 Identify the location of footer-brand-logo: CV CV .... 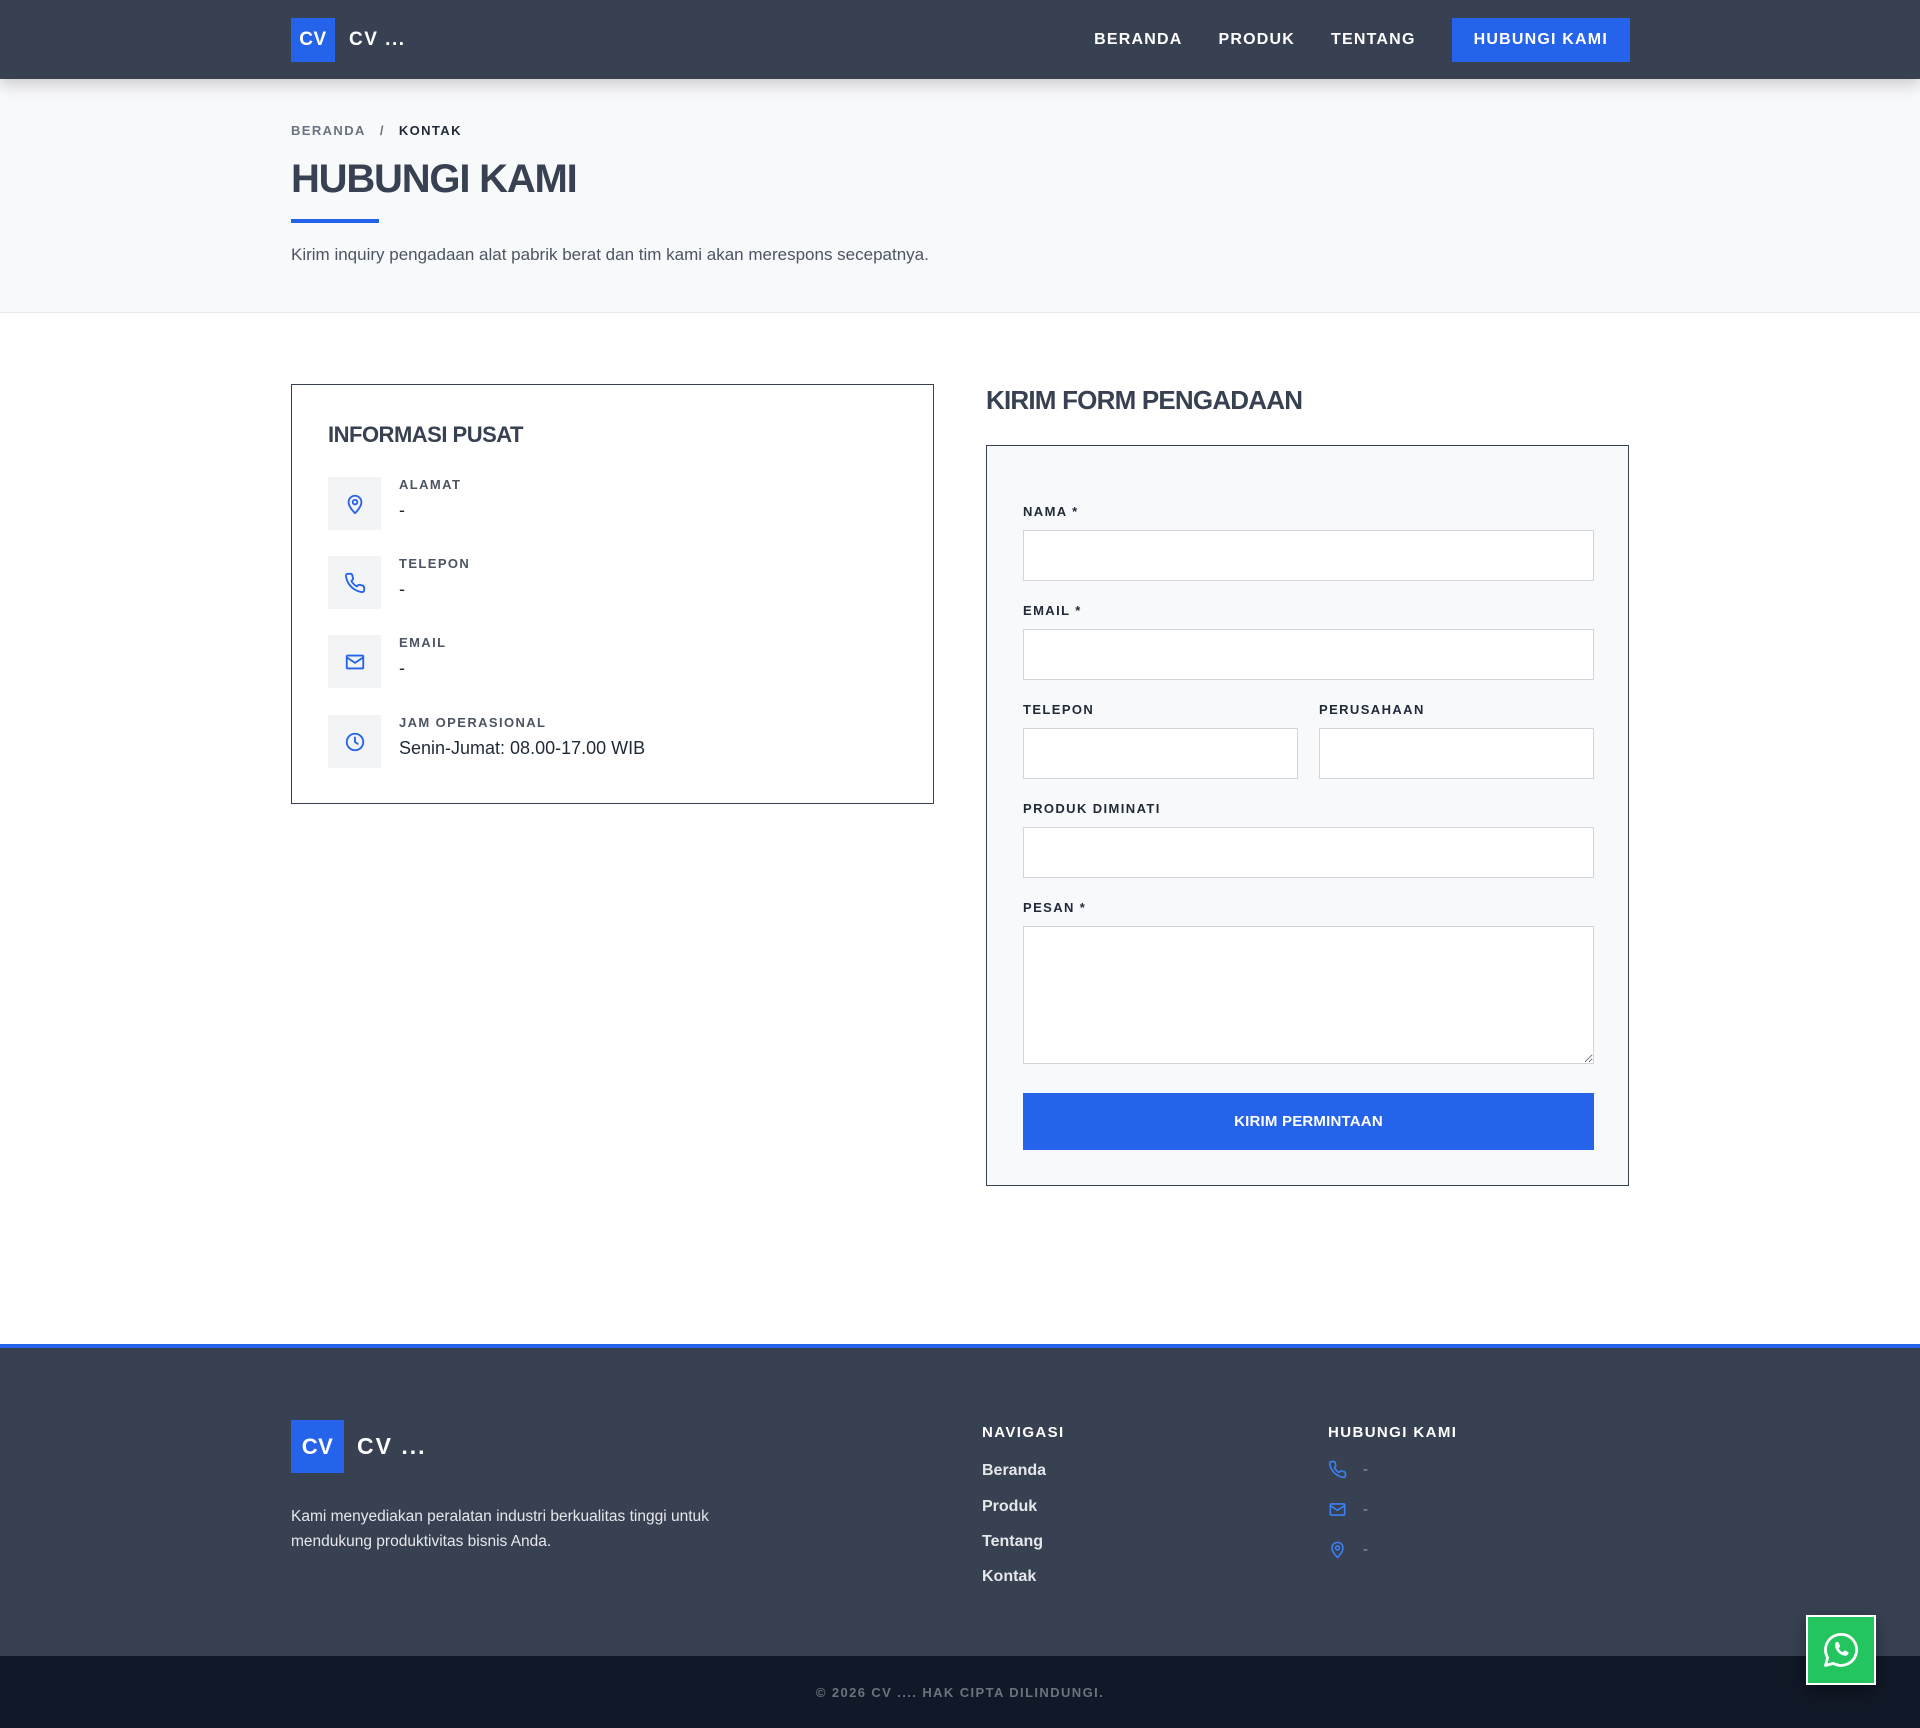
(359, 1446).